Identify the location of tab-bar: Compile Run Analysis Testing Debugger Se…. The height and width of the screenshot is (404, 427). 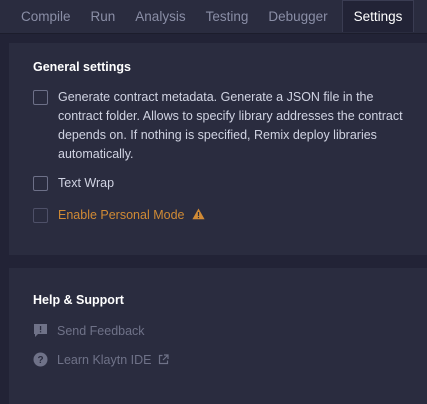
(213, 17).